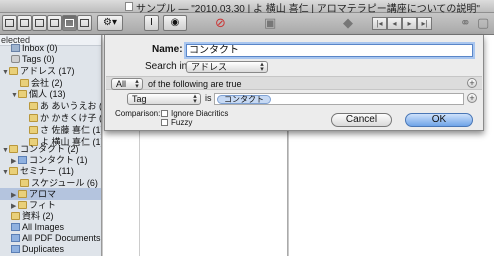 The height and width of the screenshot is (256, 494). I want to click on sidebar-item-contact-a: あ あいうえお (1), so click(65, 106).